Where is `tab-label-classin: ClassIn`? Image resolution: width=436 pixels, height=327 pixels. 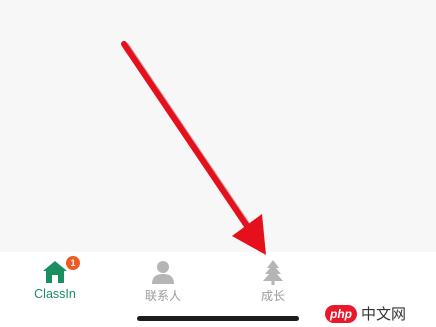 tab-label-classin: ClassIn is located at coordinates (55, 294).